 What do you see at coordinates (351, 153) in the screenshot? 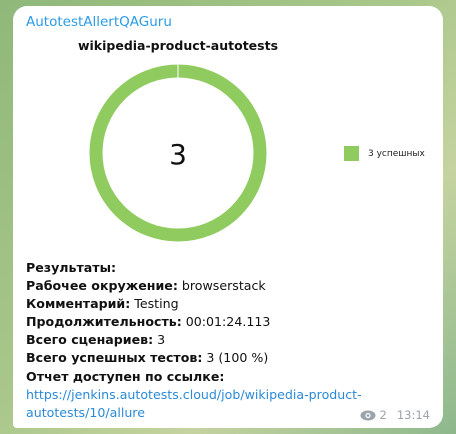
I see `legend-swatch` at bounding box center [351, 153].